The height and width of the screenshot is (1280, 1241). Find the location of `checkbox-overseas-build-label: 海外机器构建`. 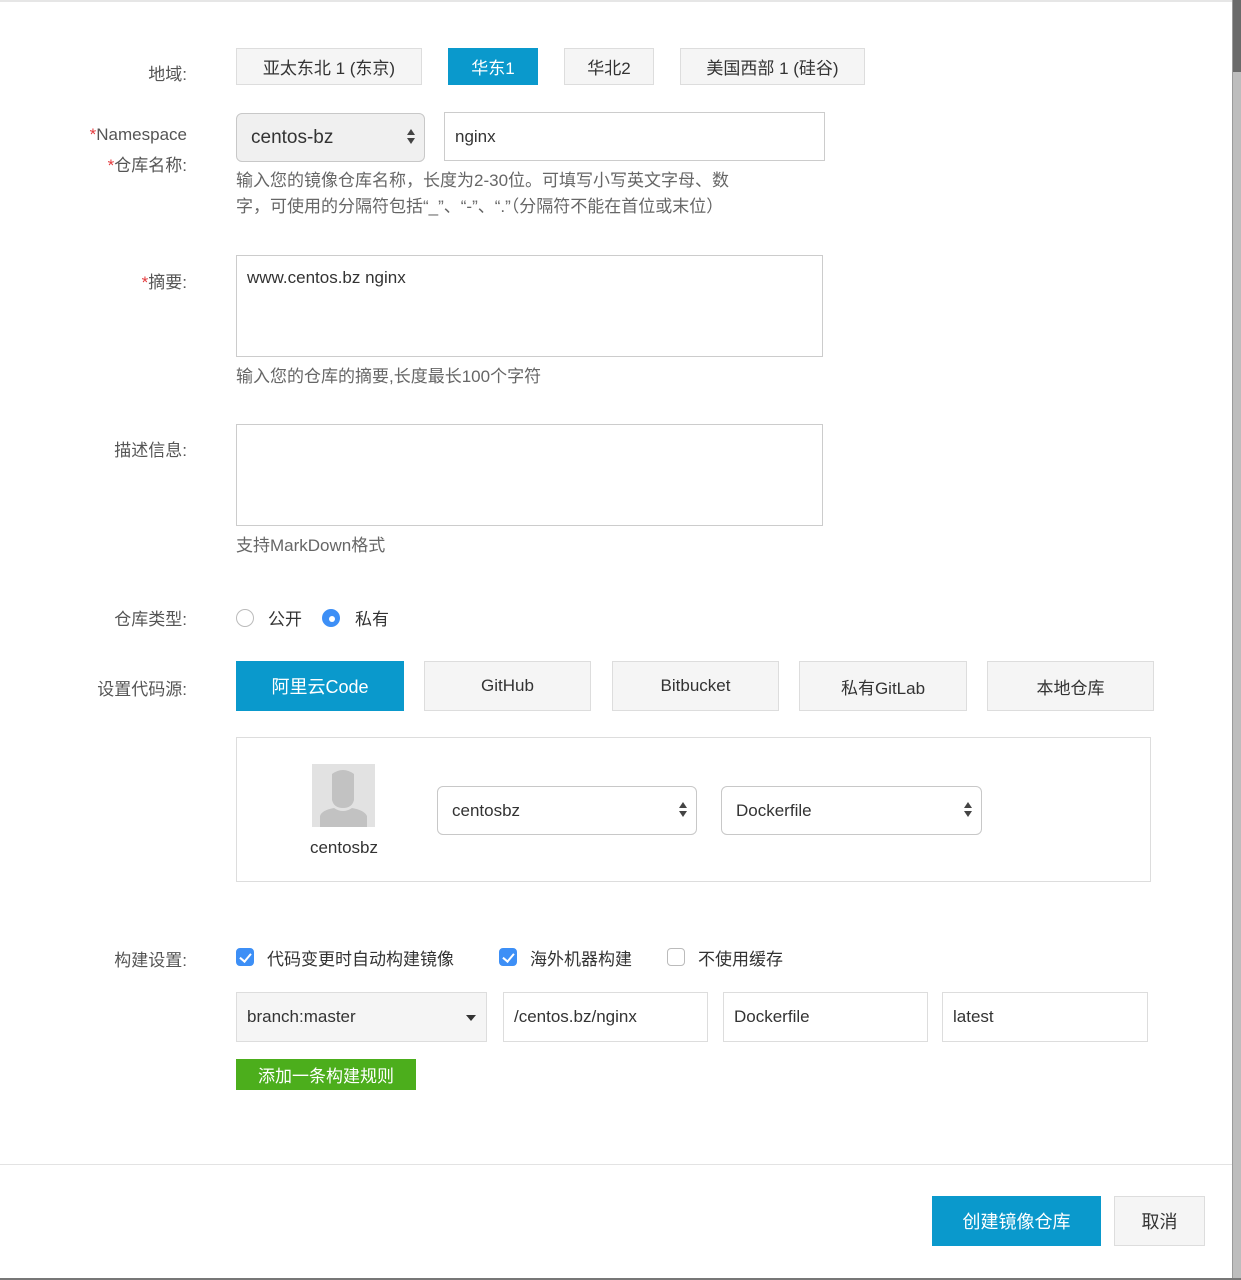

checkbox-overseas-build-label: 海外机器构建 is located at coordinates (581, 957).